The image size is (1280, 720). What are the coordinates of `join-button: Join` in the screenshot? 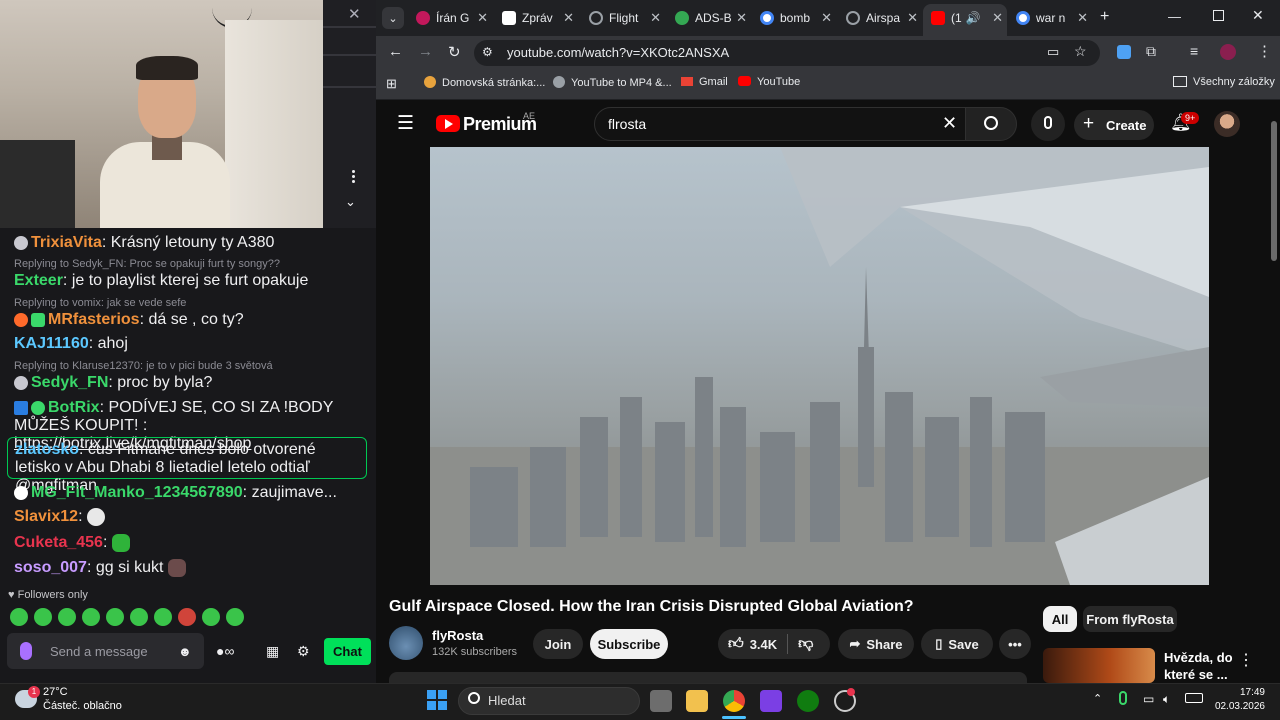 It's located at (558, 644).